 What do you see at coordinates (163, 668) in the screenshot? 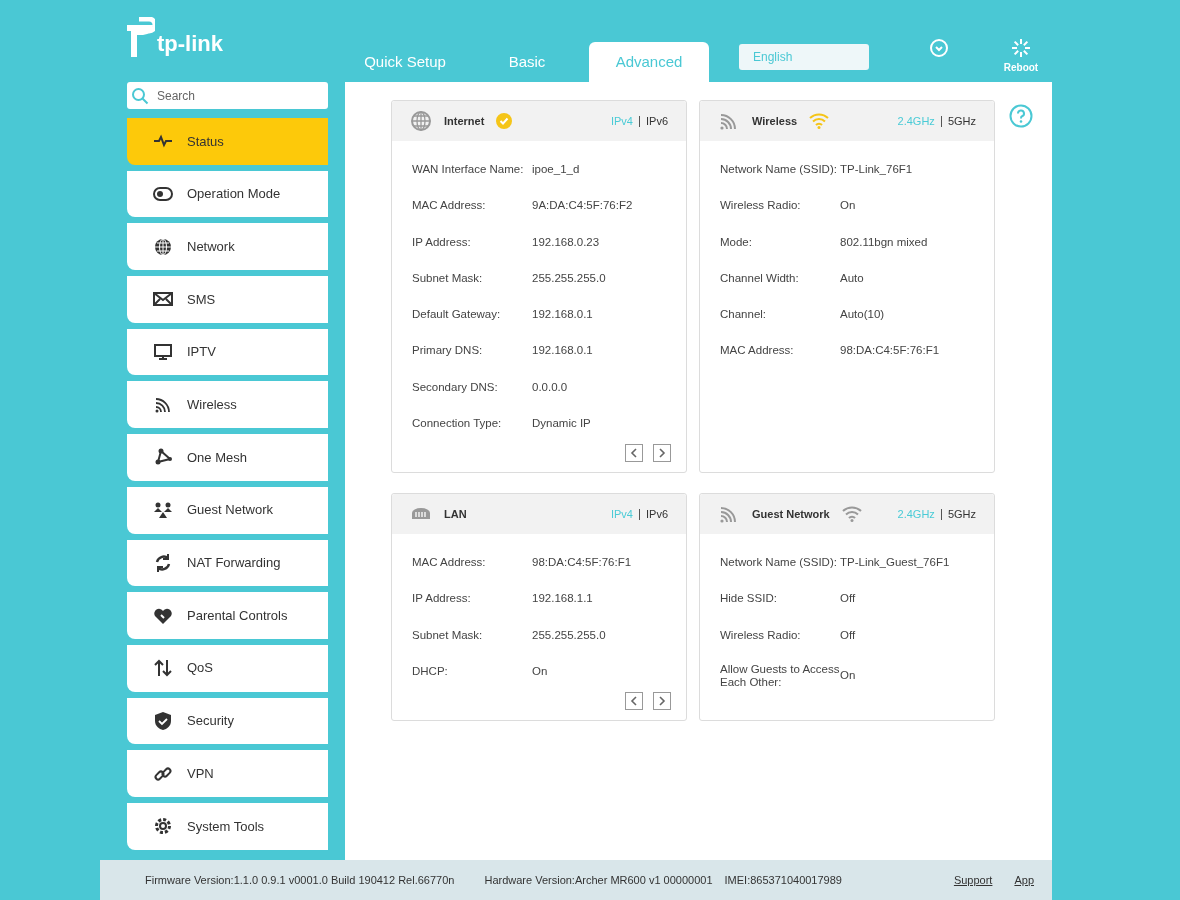
I see `arrows-icon` at bounding box center [163, 668].